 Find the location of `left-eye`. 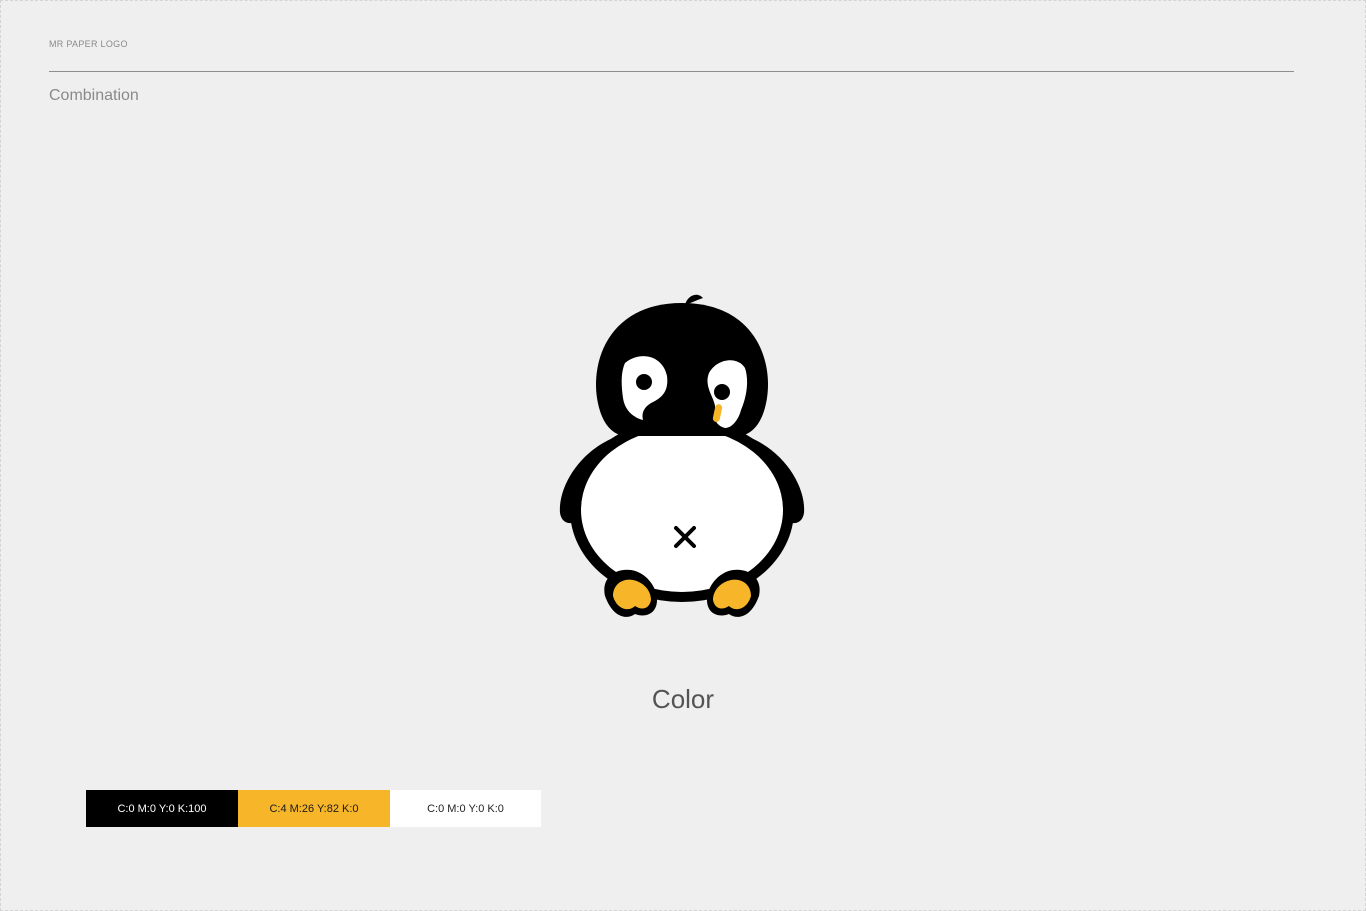

left-eye is located at coordinates (644, 382).